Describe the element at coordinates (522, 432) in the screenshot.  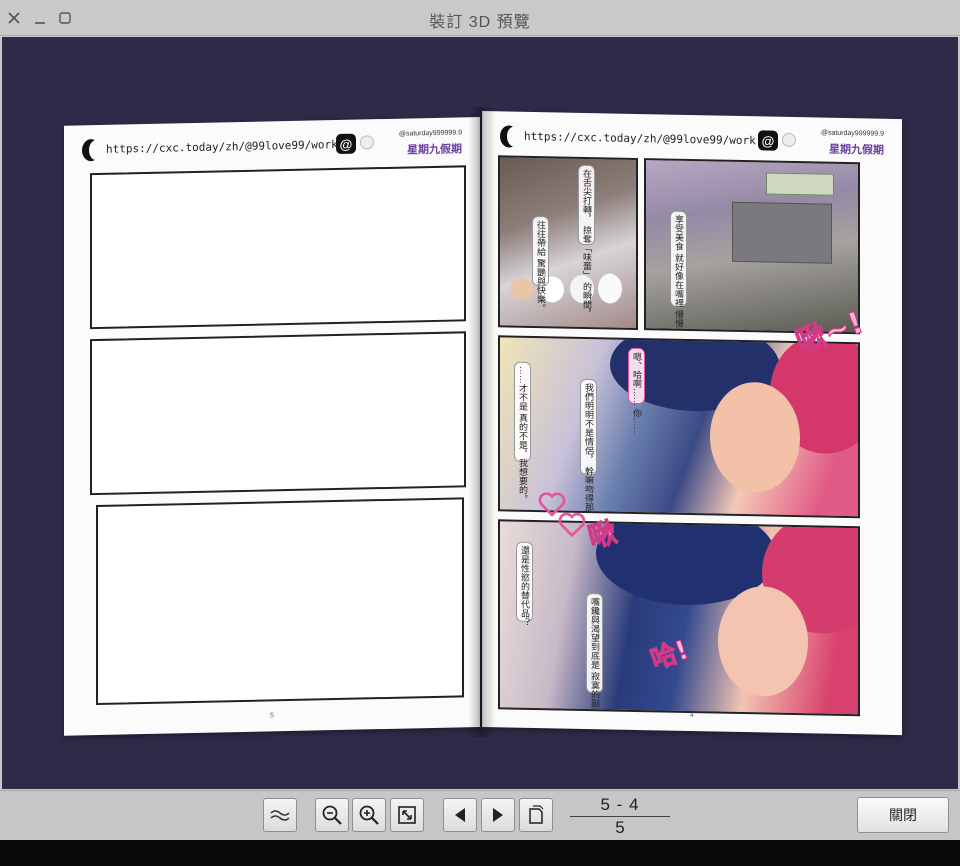
I see `speech-bubble: ……才不是 真的不是，我想要的。` at that location.